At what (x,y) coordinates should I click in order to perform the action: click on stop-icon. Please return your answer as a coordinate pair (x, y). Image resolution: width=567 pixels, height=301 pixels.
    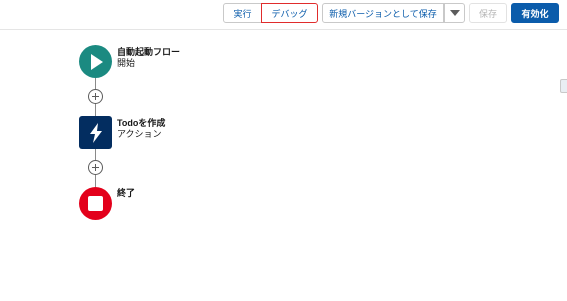
    Looking at the image, I should click on (95, 203).